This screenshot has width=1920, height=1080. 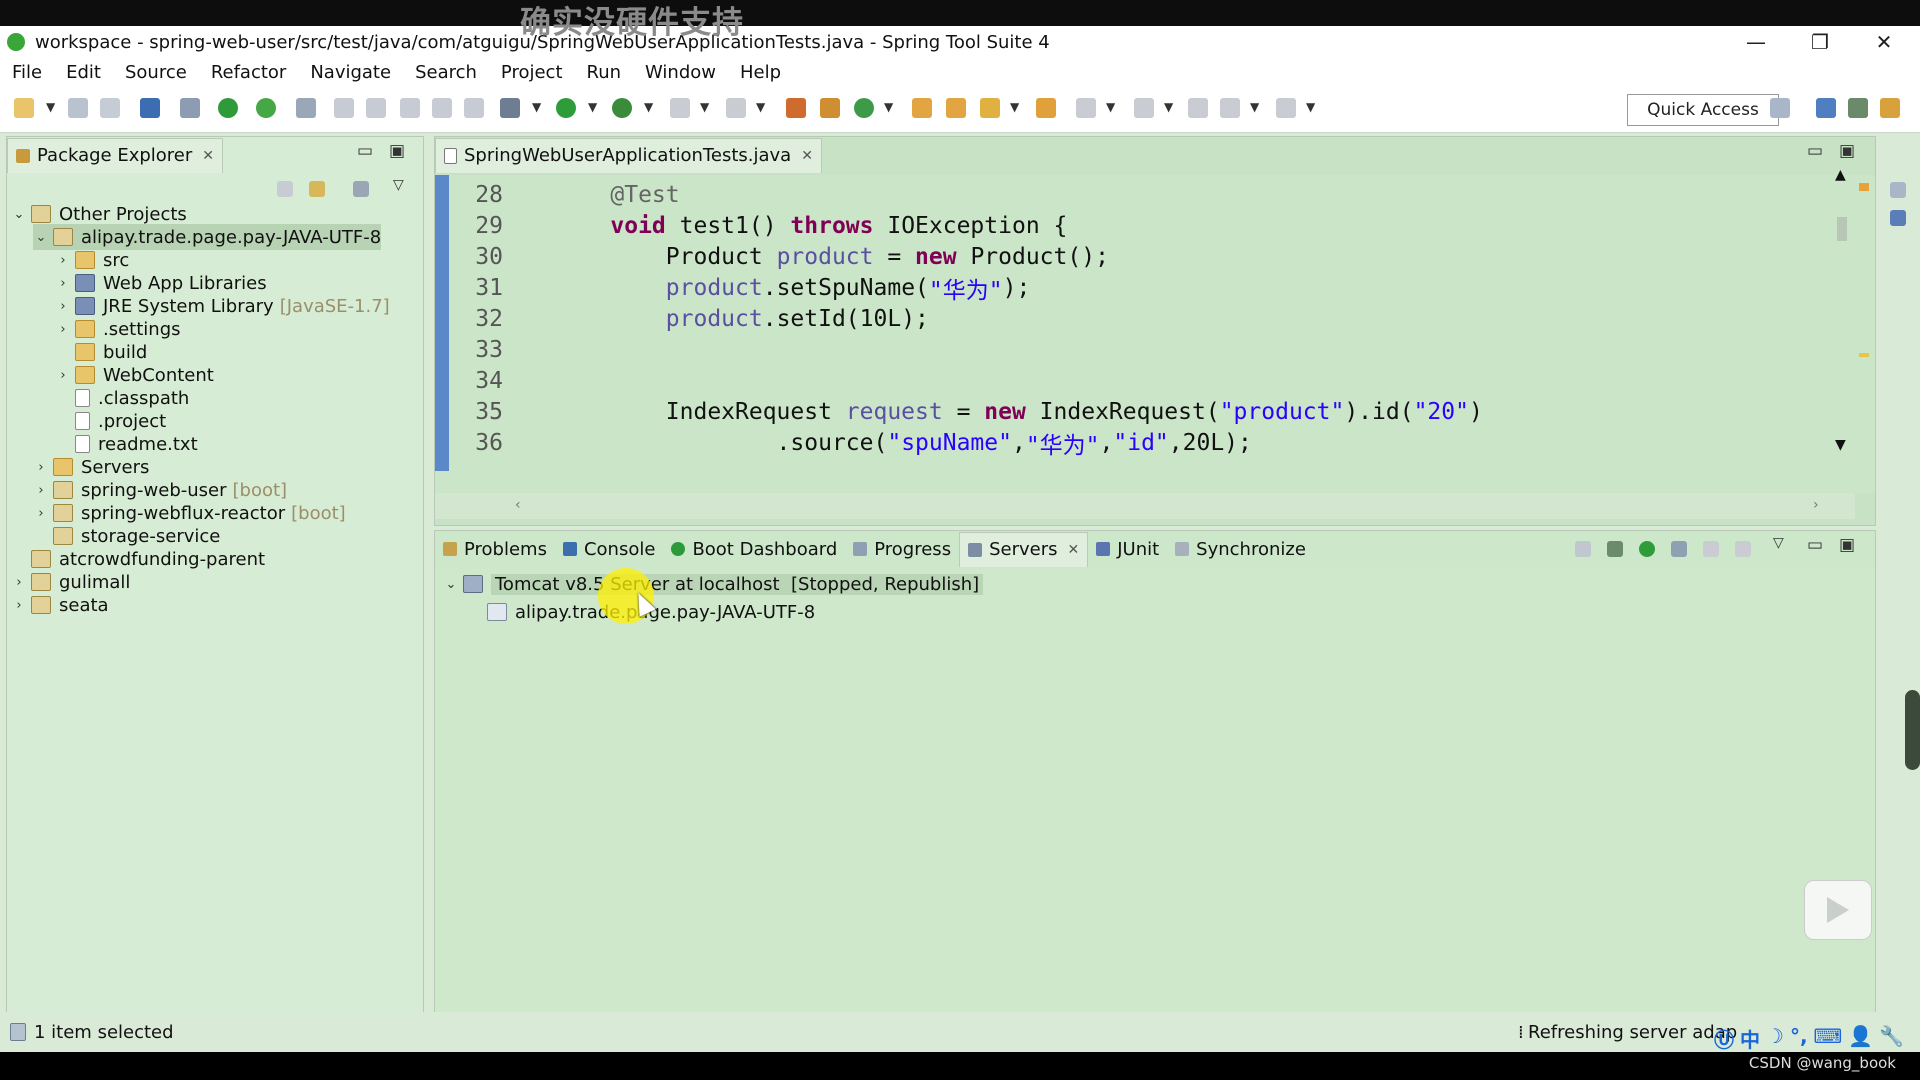 I want to click on ime-chinese: 中, so click(x=1750, y=1038).